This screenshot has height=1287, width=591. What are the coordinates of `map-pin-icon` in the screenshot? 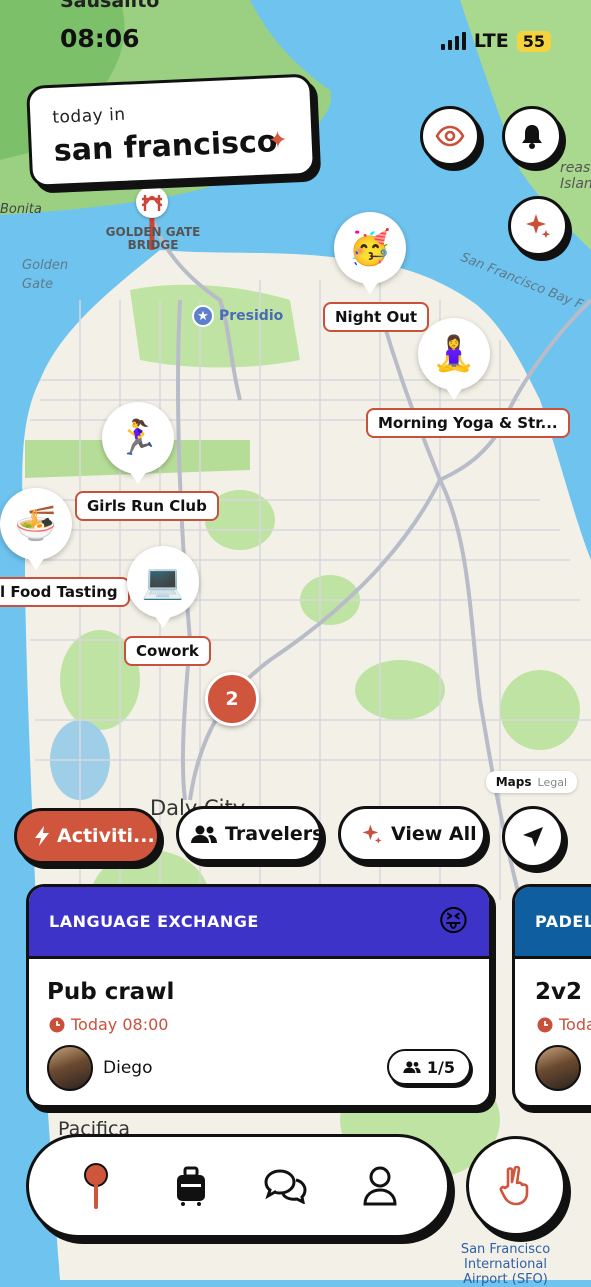 It's located at (96, 1186).